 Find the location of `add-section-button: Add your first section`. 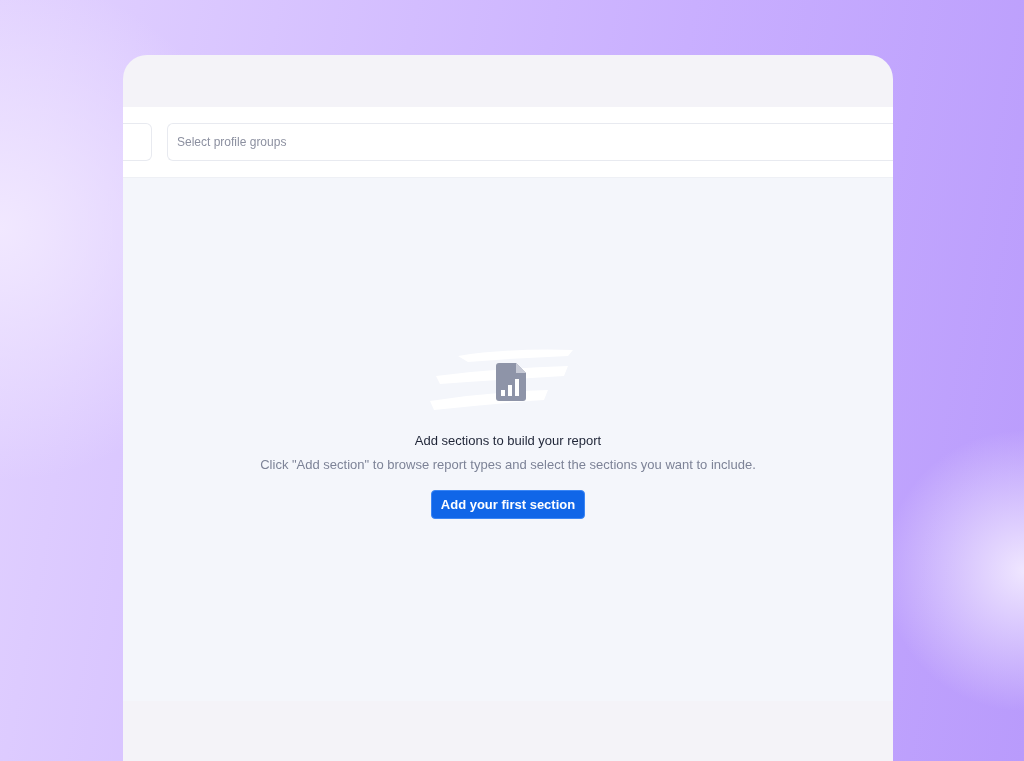

add-section-button: Add your first section is located at coordinates (508, 504).